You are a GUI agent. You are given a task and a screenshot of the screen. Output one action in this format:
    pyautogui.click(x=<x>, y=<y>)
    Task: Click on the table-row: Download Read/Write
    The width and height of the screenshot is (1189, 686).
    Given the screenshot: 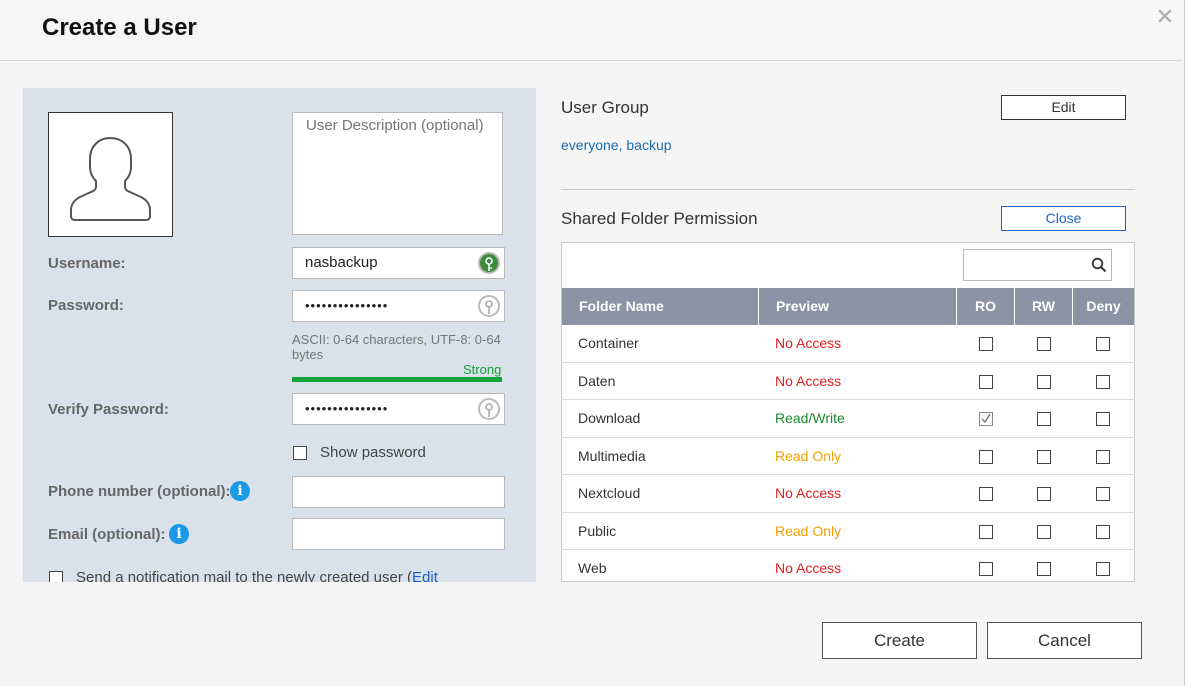 What is the action you would take?
    pyautogui.click(x=848, y=419)
    